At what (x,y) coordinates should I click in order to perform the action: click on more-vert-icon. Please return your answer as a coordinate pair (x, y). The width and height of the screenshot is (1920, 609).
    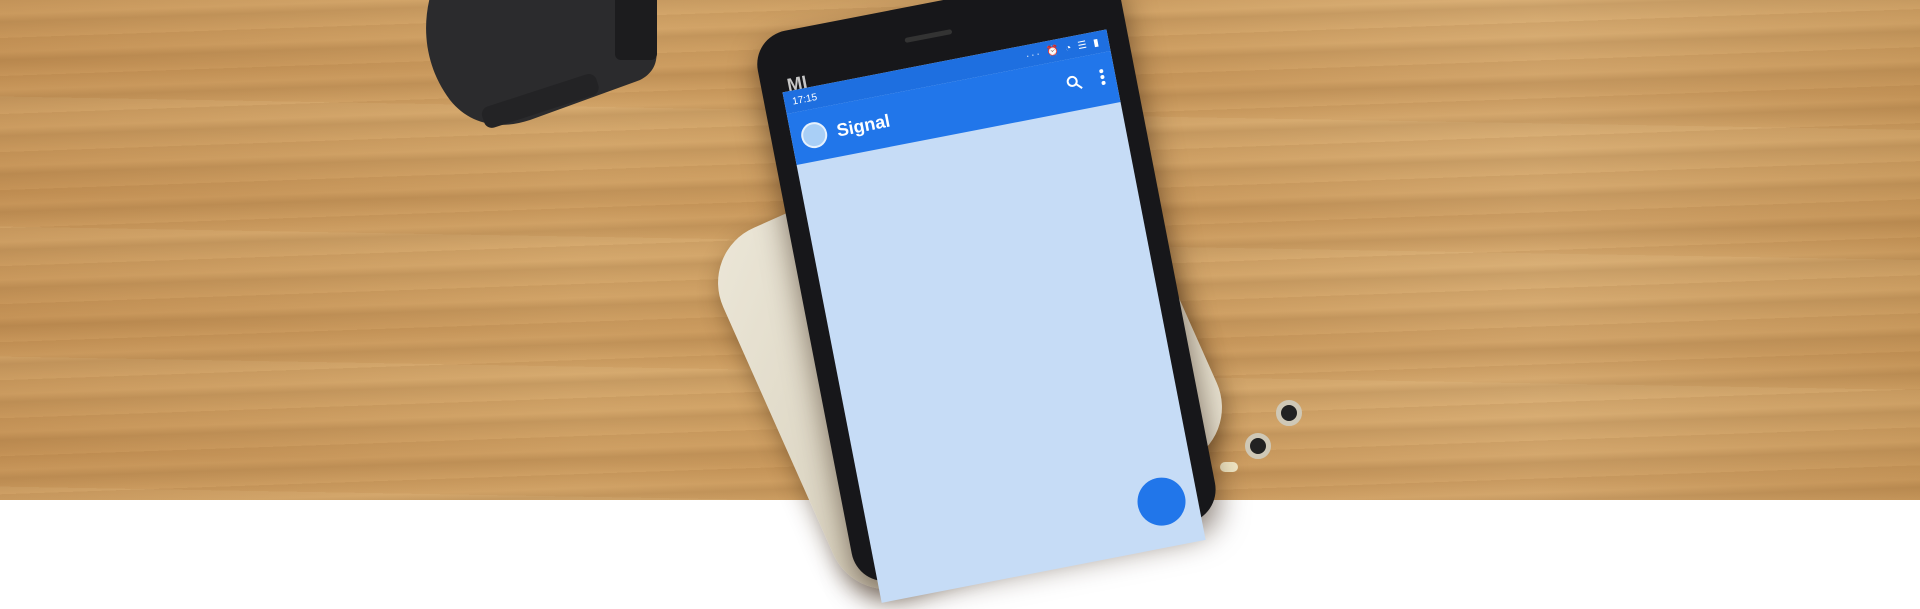
    Looking at the image, I should click on (1103, 79).